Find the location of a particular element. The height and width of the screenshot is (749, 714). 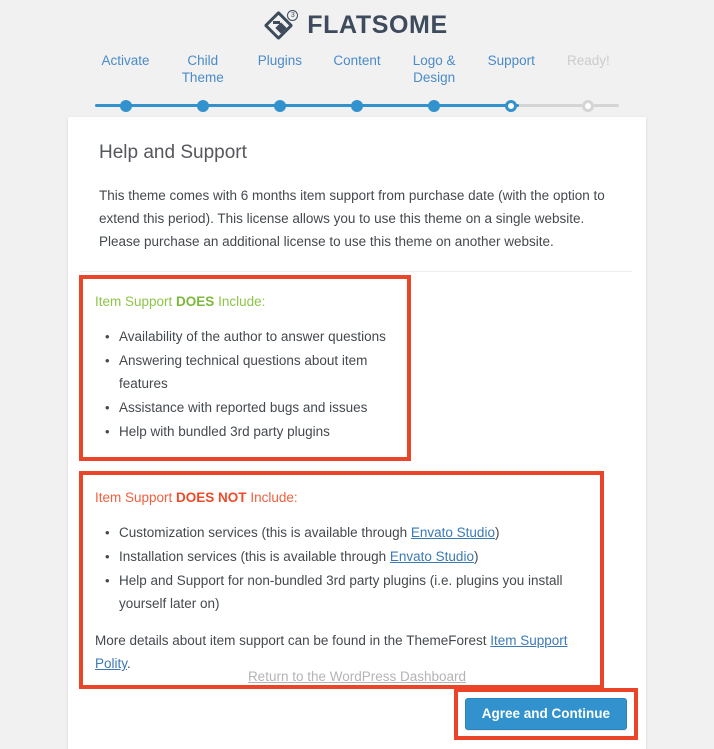

return-to-dashboard-link: Return to the WordPress Dashboard is located at coordinates (357, 676).